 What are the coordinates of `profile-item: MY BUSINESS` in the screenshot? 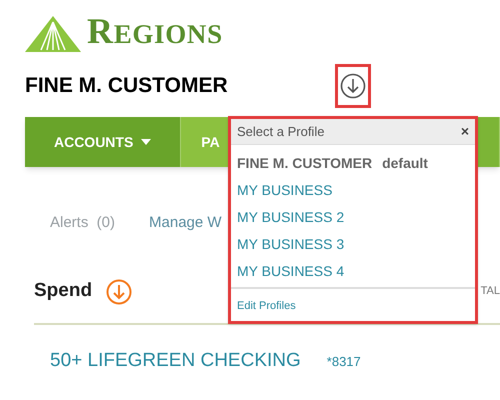 It's located at (353, 190).